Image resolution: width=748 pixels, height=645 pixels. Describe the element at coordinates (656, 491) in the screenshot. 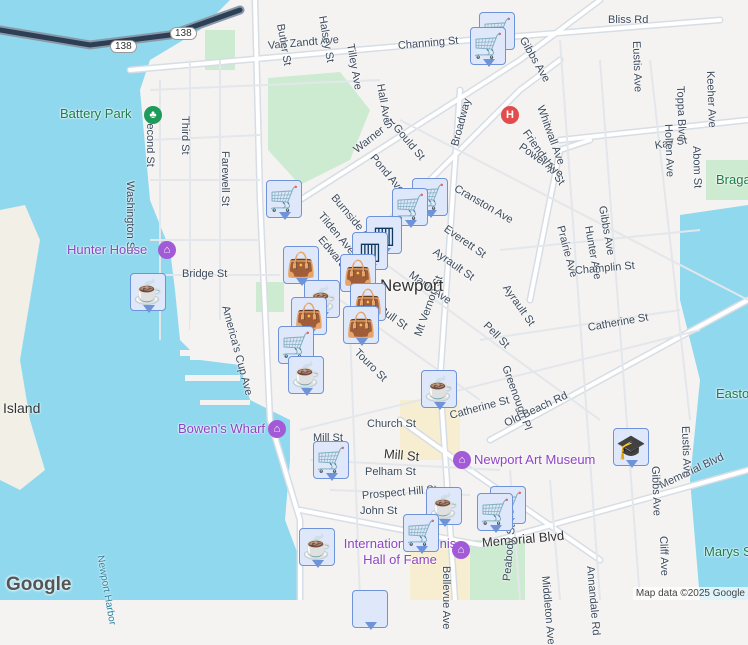

I see `street-label: Gibbs Ave` at that location.